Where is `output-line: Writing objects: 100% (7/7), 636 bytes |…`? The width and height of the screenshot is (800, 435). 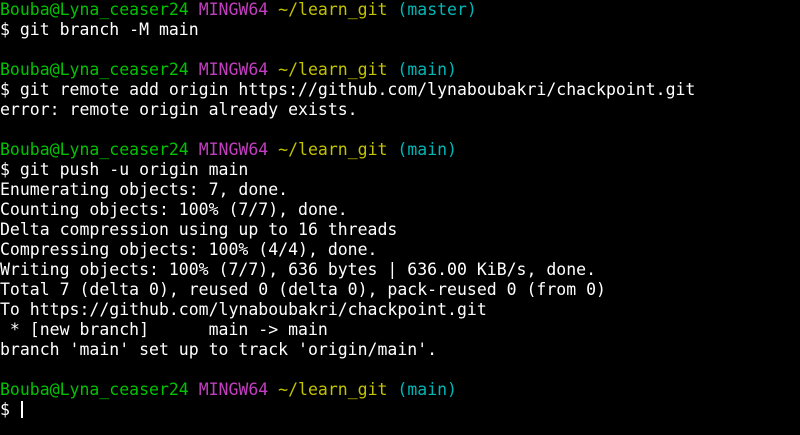 output-line: Writing objects: 100% (7/7), 636 bytes |… is located at coordinates (298, 269).